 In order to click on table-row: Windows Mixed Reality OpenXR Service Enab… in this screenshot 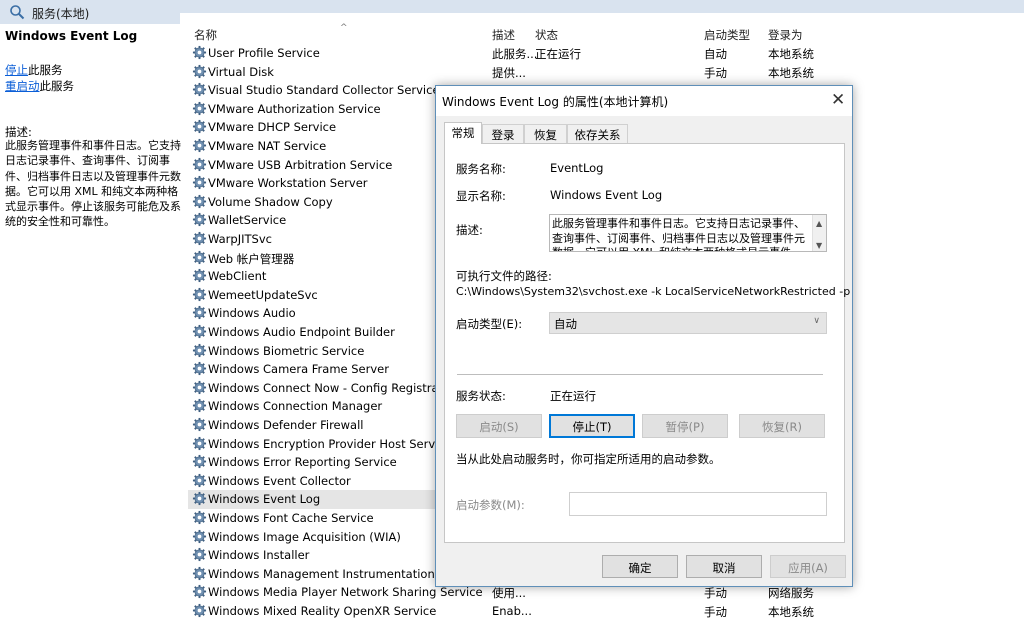, I will do `click(606, 611)`.